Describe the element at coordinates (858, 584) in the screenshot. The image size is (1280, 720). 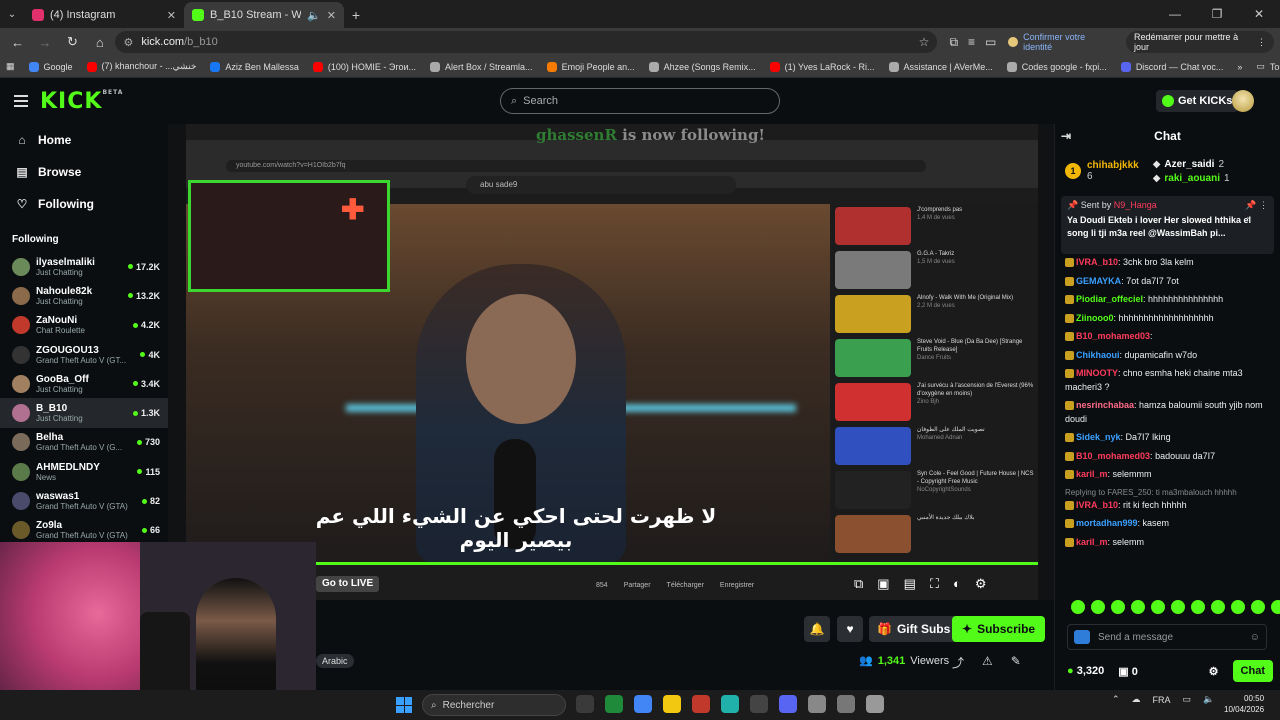
I see `pip-icon: ⧉` at that location.